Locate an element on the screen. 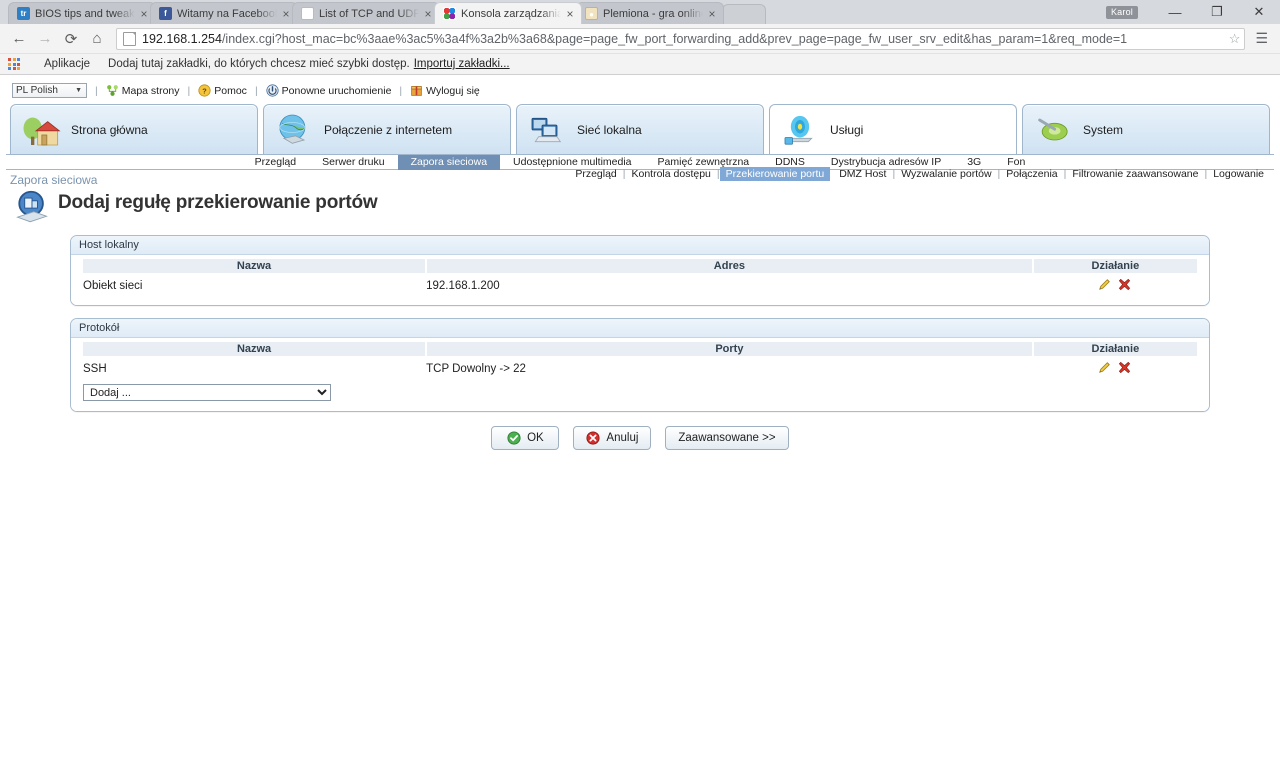 This screenshot has height=764, width=1280. logout-icon is located at coordinates (416, 91).